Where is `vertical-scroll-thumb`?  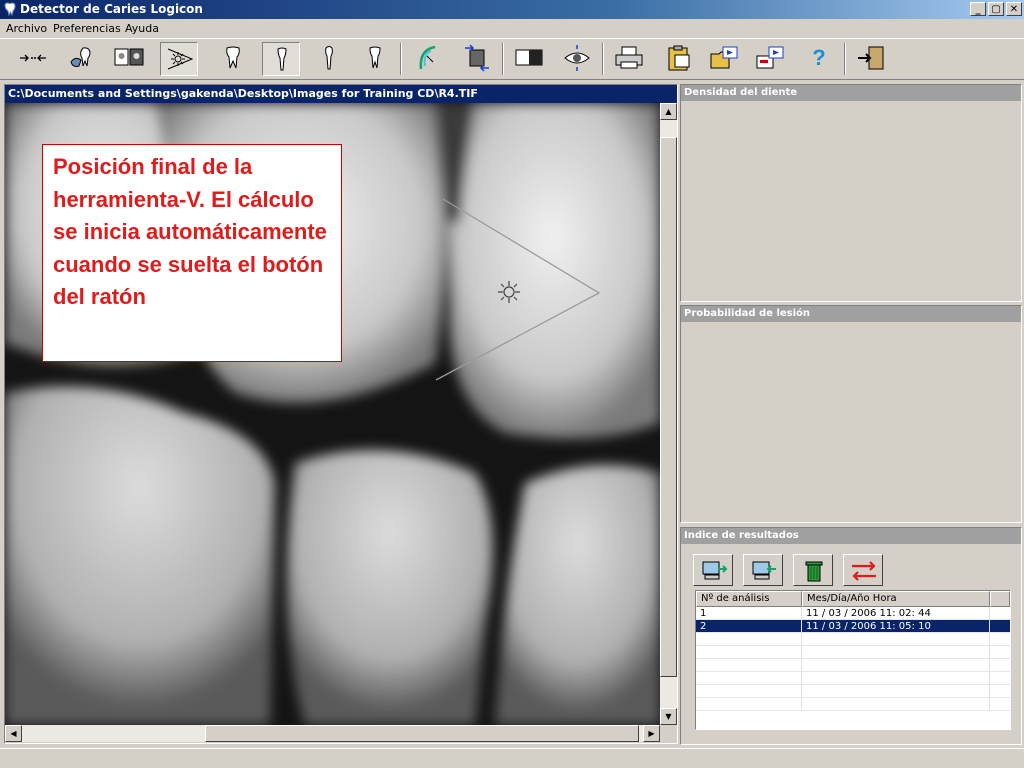 vertical-scroll-thumb is located at coordinates (668, 407).